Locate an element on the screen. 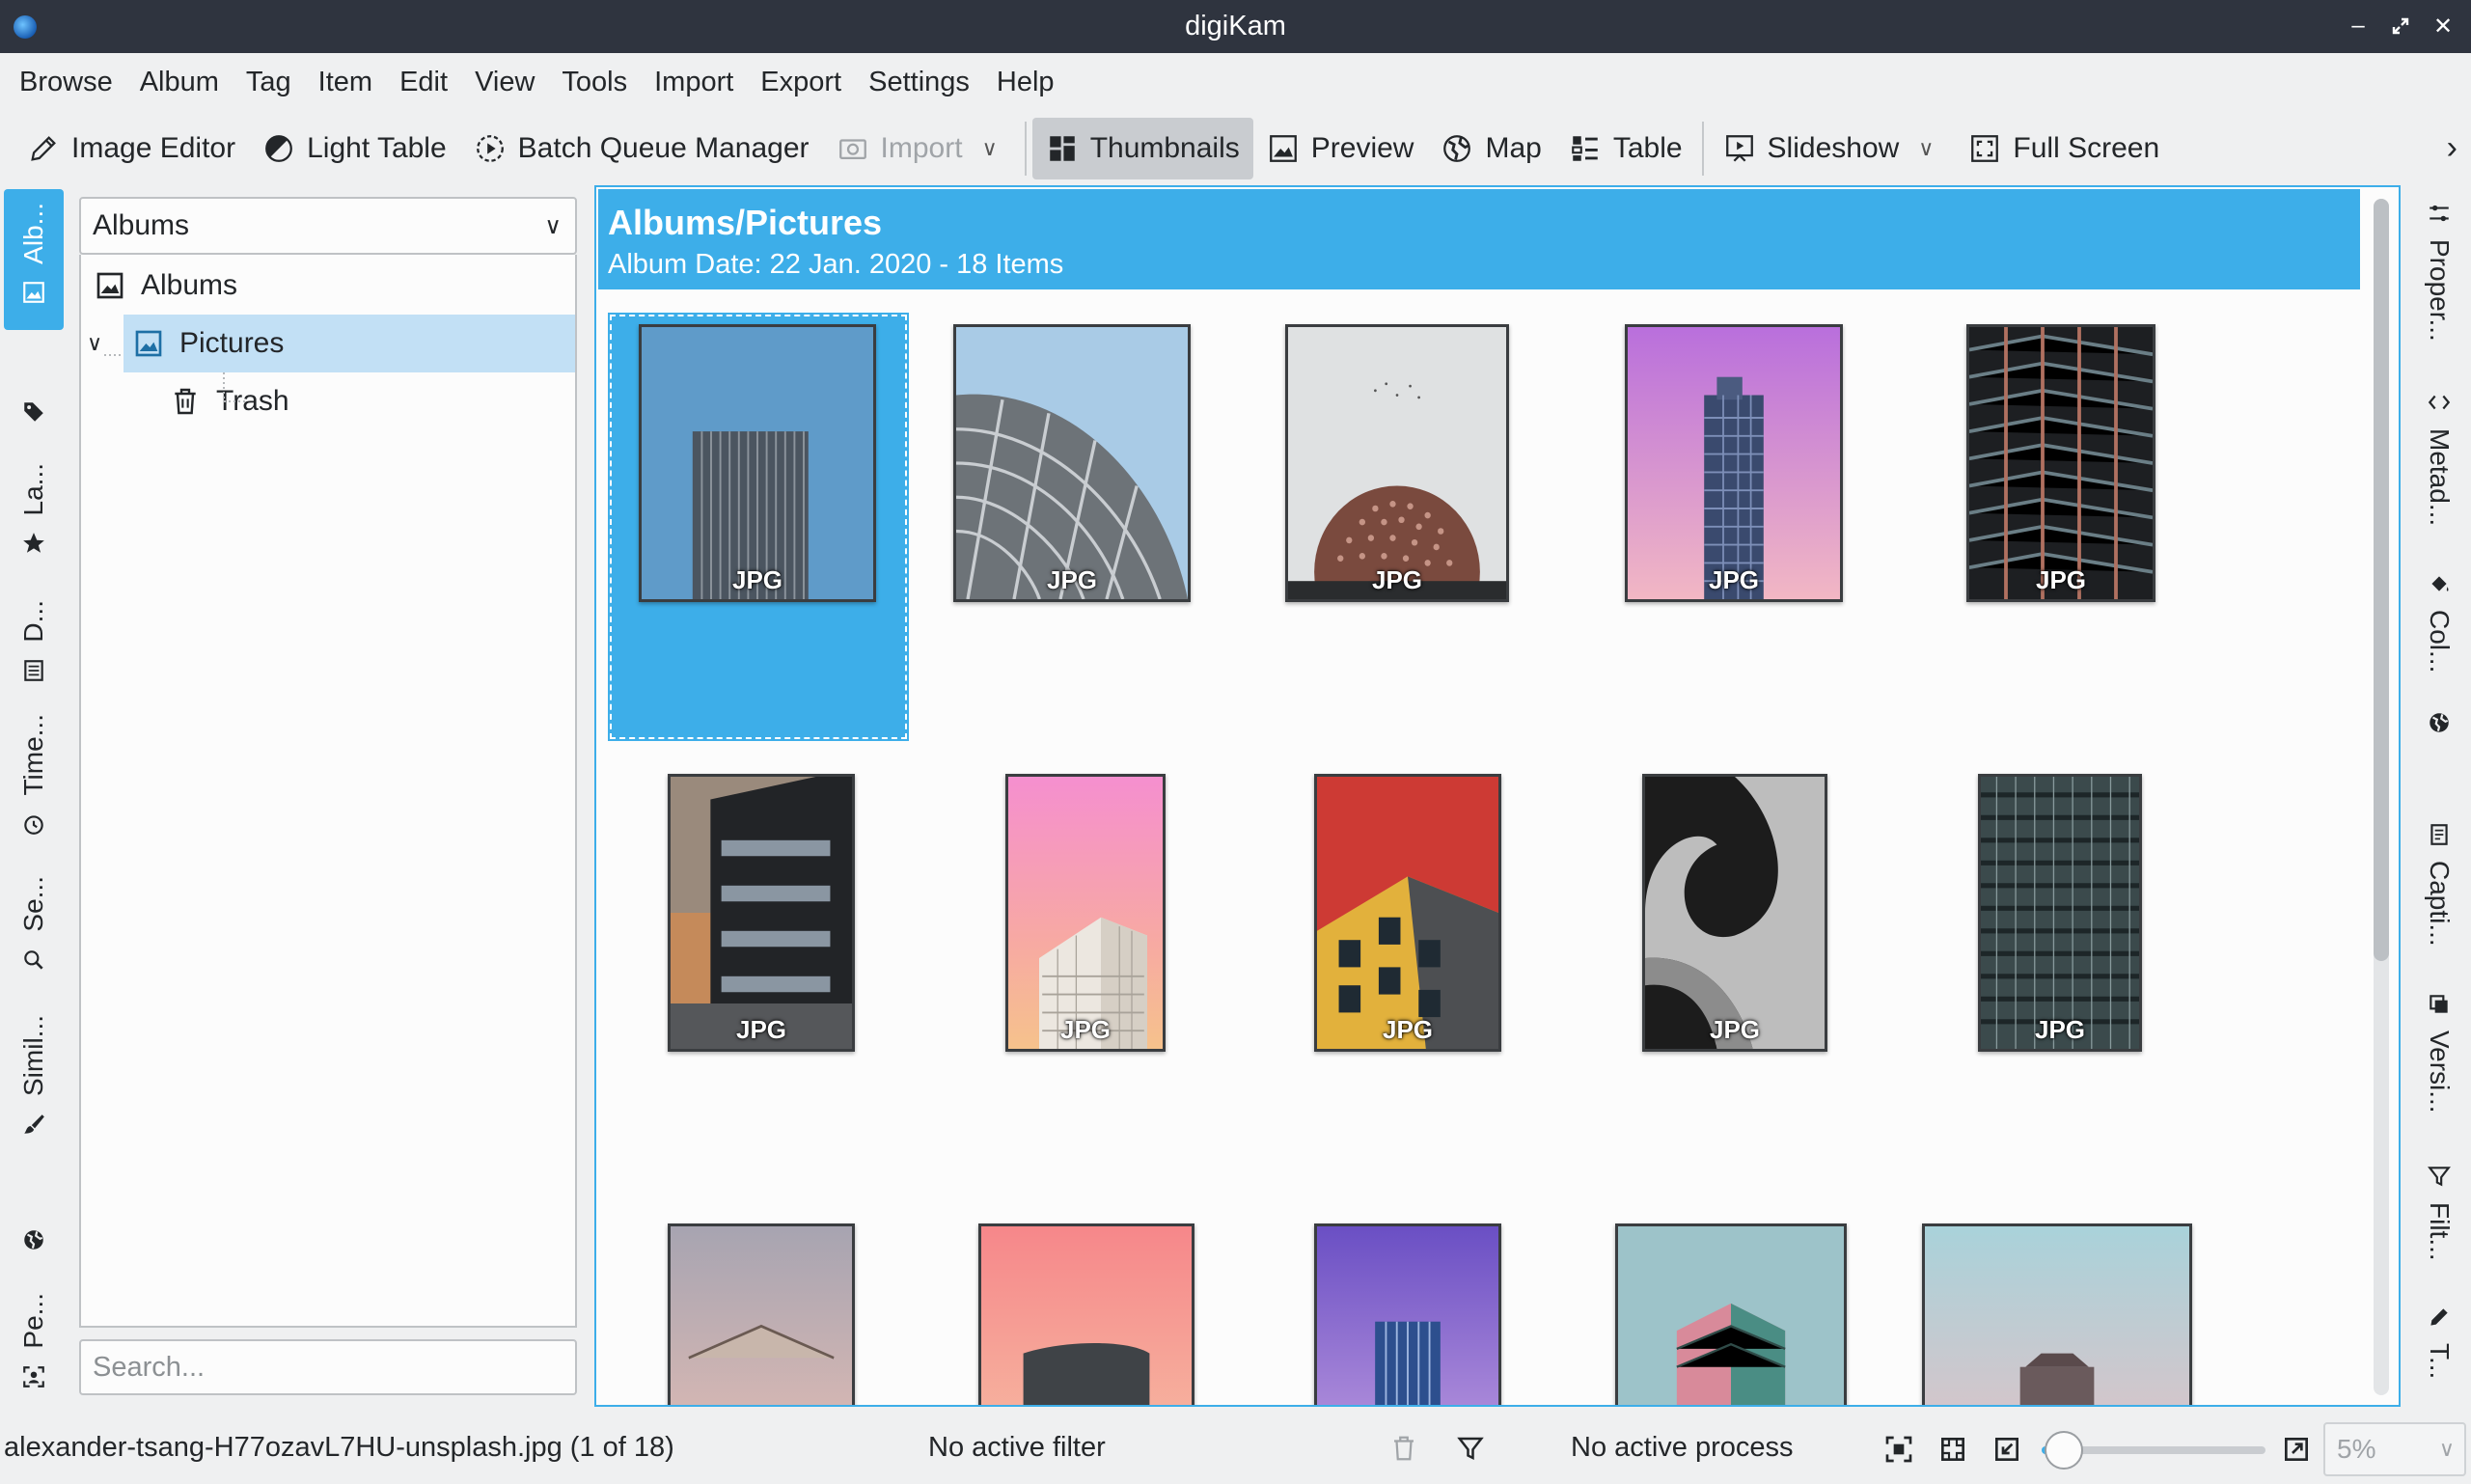 The image size is (2471, 1484). maximize-button is located at coordinates (2400, 26).